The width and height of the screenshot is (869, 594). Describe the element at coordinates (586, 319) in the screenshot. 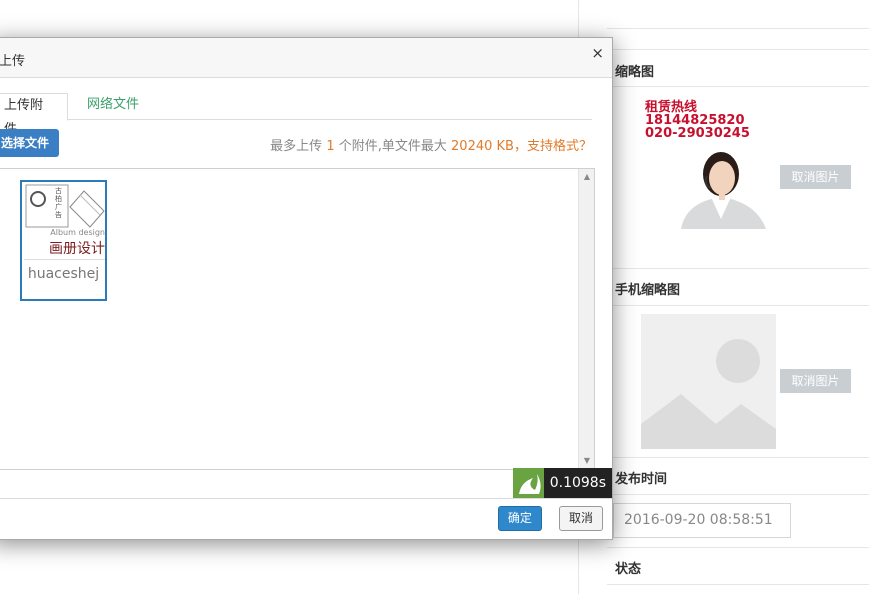

I see `vertical-scrollbar: ▲ ▼` at that location.